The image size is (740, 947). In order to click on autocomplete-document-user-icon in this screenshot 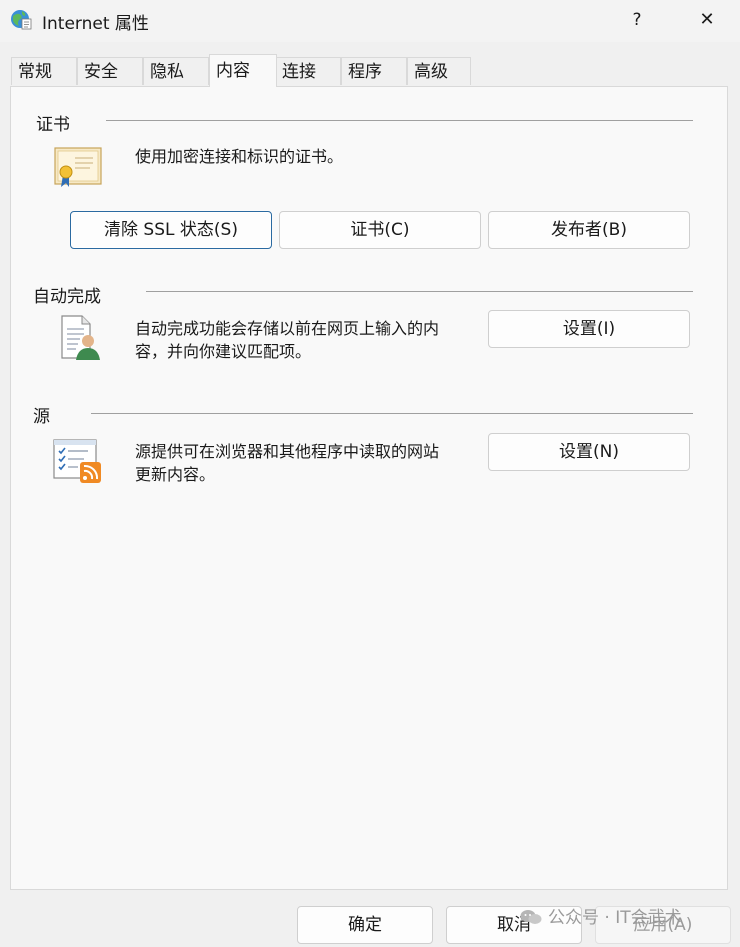, I will do `click(80, 337)`.